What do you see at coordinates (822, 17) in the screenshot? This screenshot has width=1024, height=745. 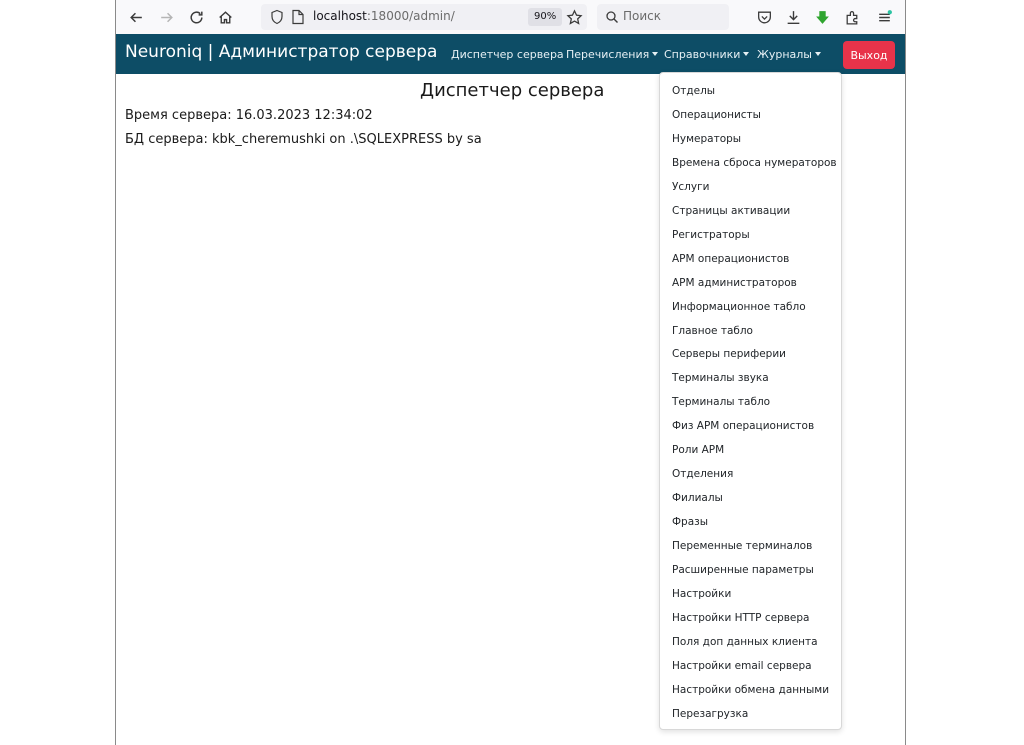 I see `green-download-extension-icon` at bounding box center [822, 17].